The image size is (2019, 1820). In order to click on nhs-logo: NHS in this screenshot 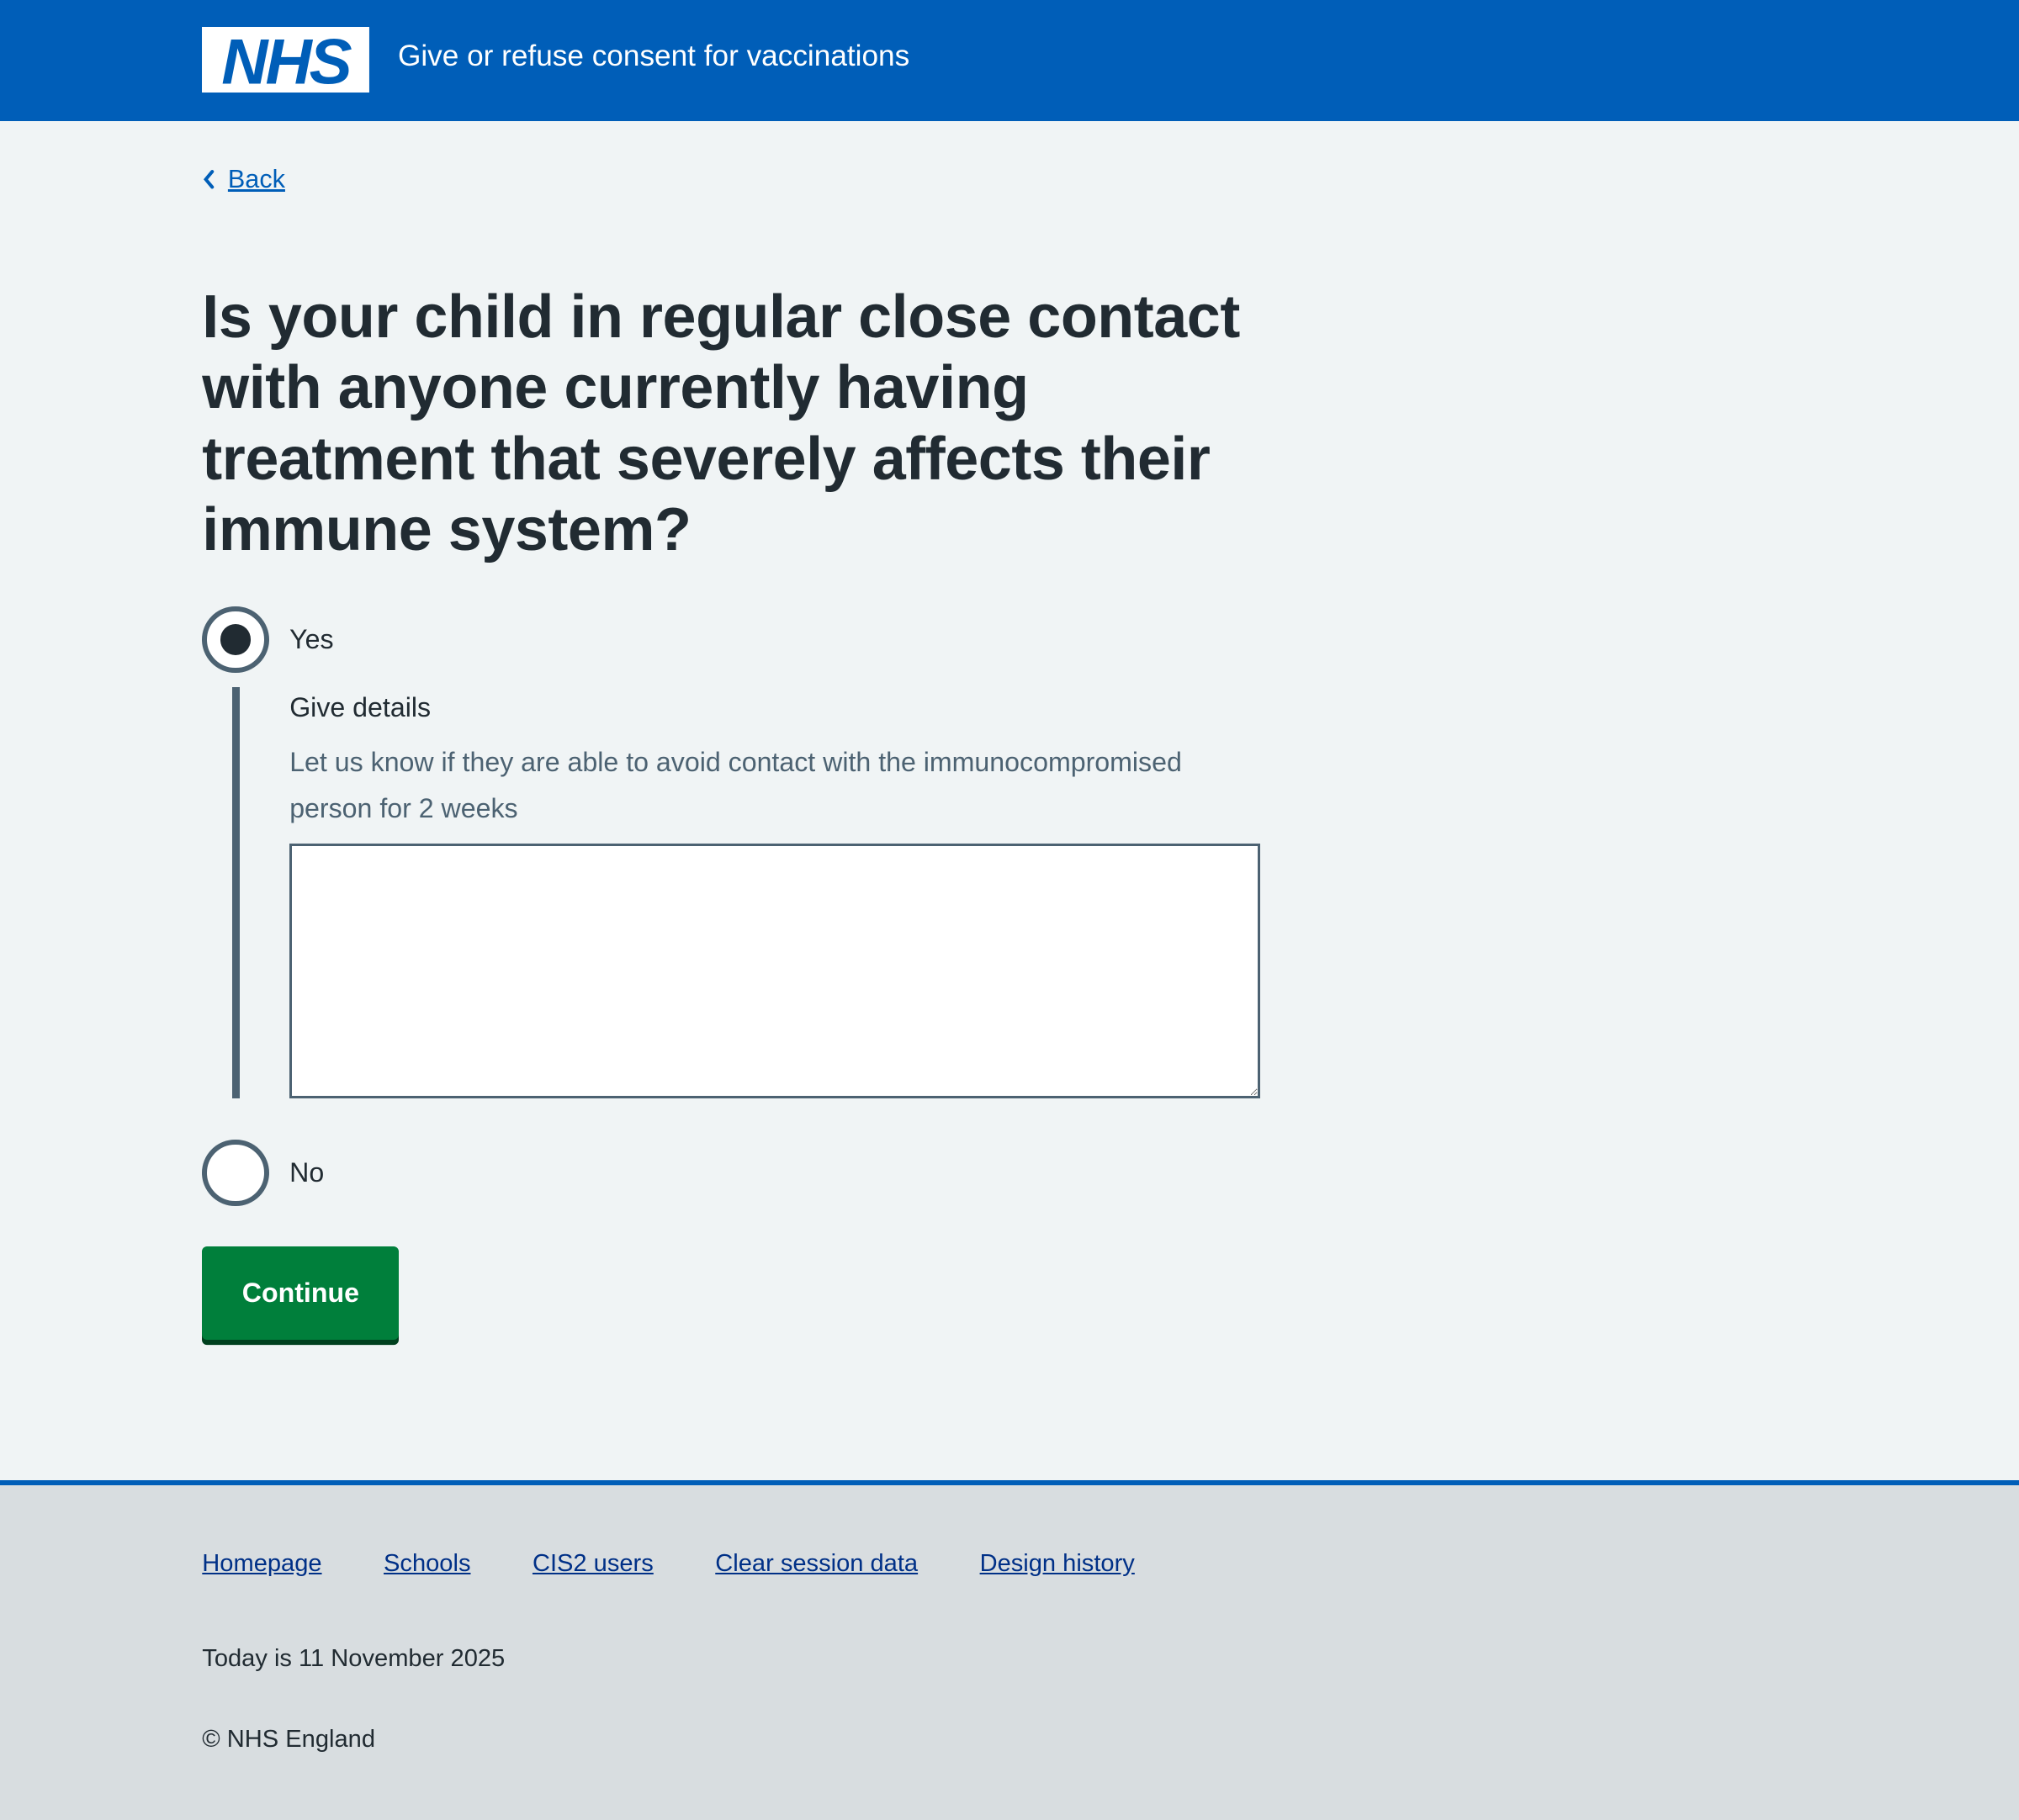, I will do `click(286, 60)`.